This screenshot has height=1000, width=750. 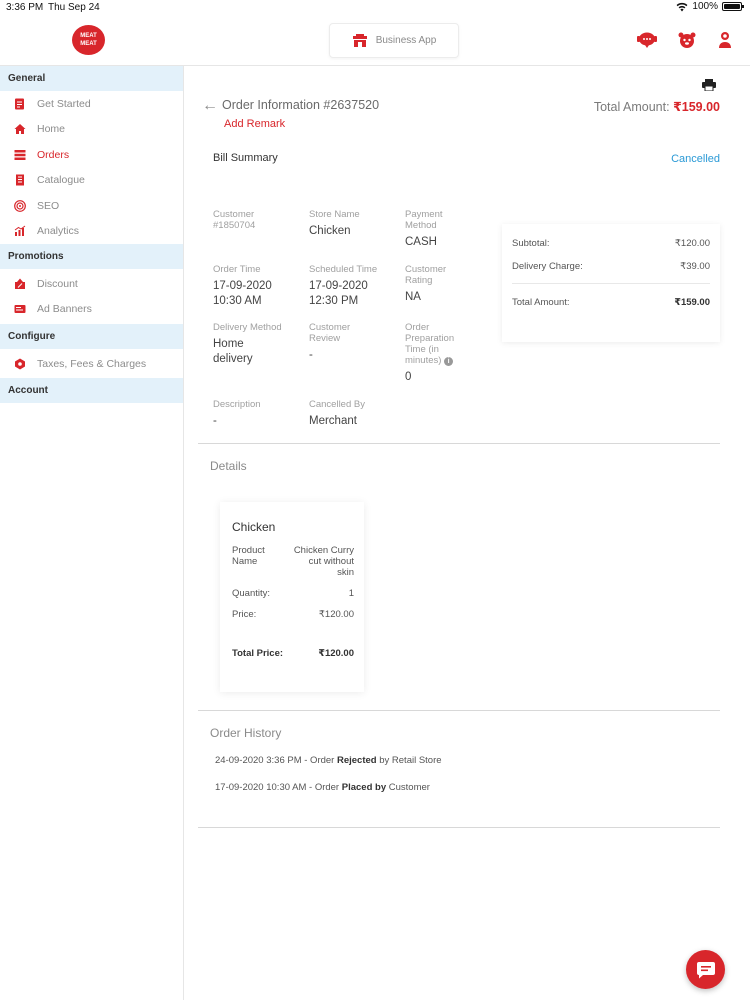 I want to click on add-remark-link: Add Remark, so click(x=254, y=124).